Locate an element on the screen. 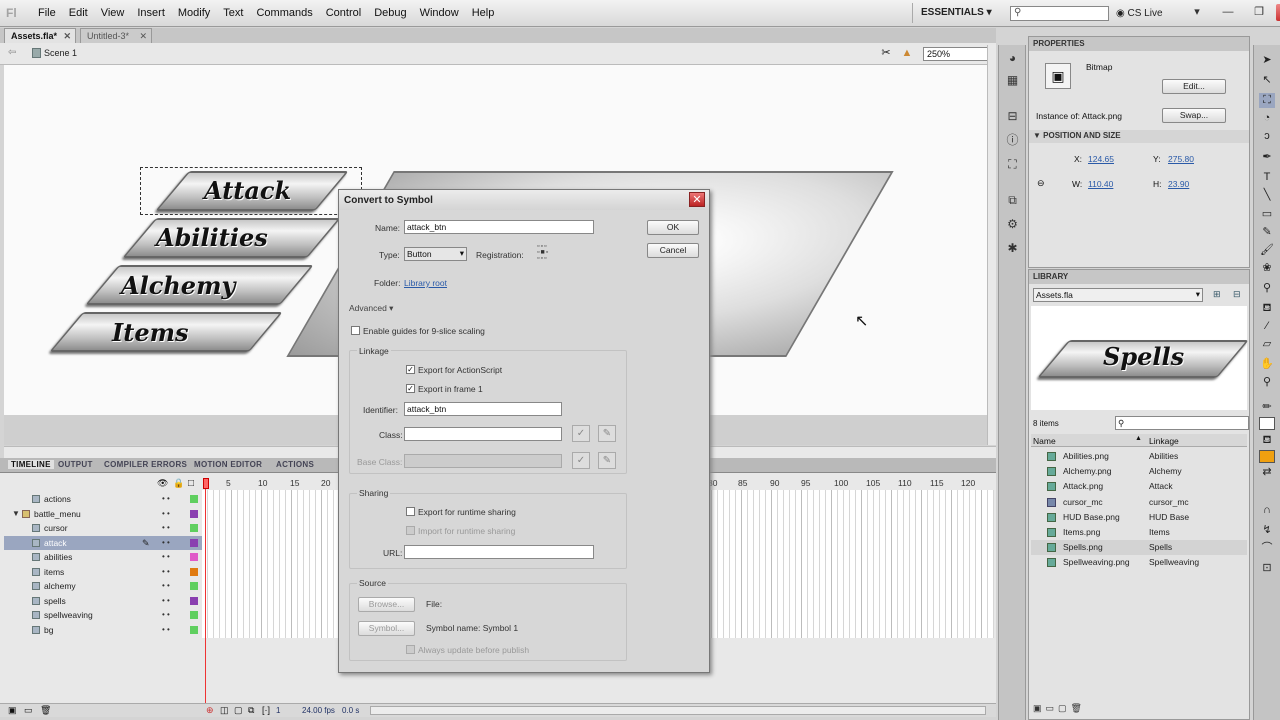 The width and height of the screenshot is (1280, 720). library-item: Abilities.png Abilities is located at coordinates (1139, 456).